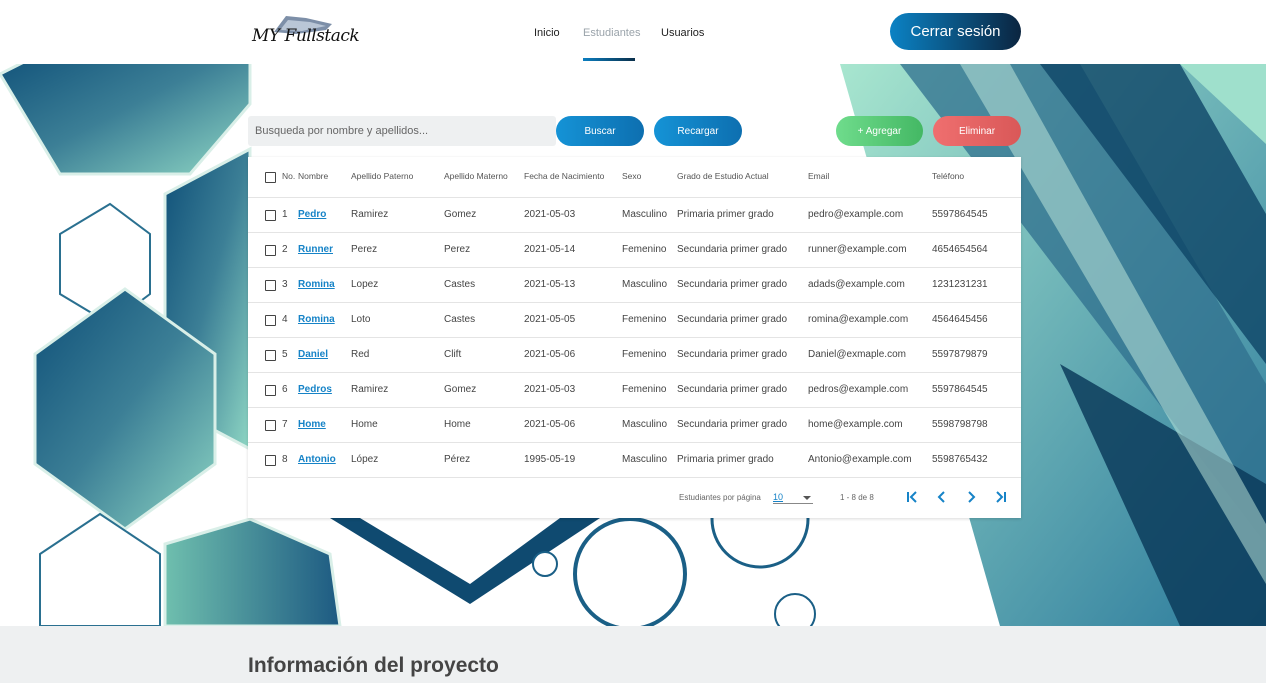 This screenshot has width=1266, height=683. I want to click on row-number: 1, so click(285, 214).